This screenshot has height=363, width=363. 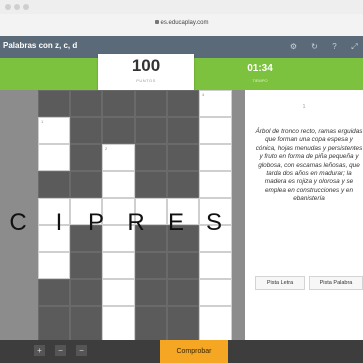 I want to click on answer-letter: E, so click(x=175, y=222).